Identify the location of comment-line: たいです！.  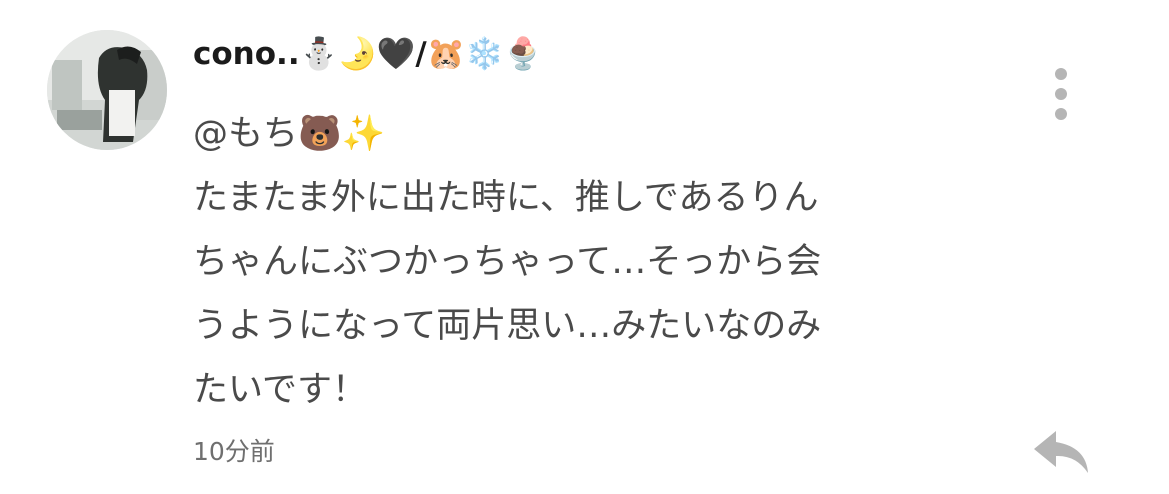
(280, 390).